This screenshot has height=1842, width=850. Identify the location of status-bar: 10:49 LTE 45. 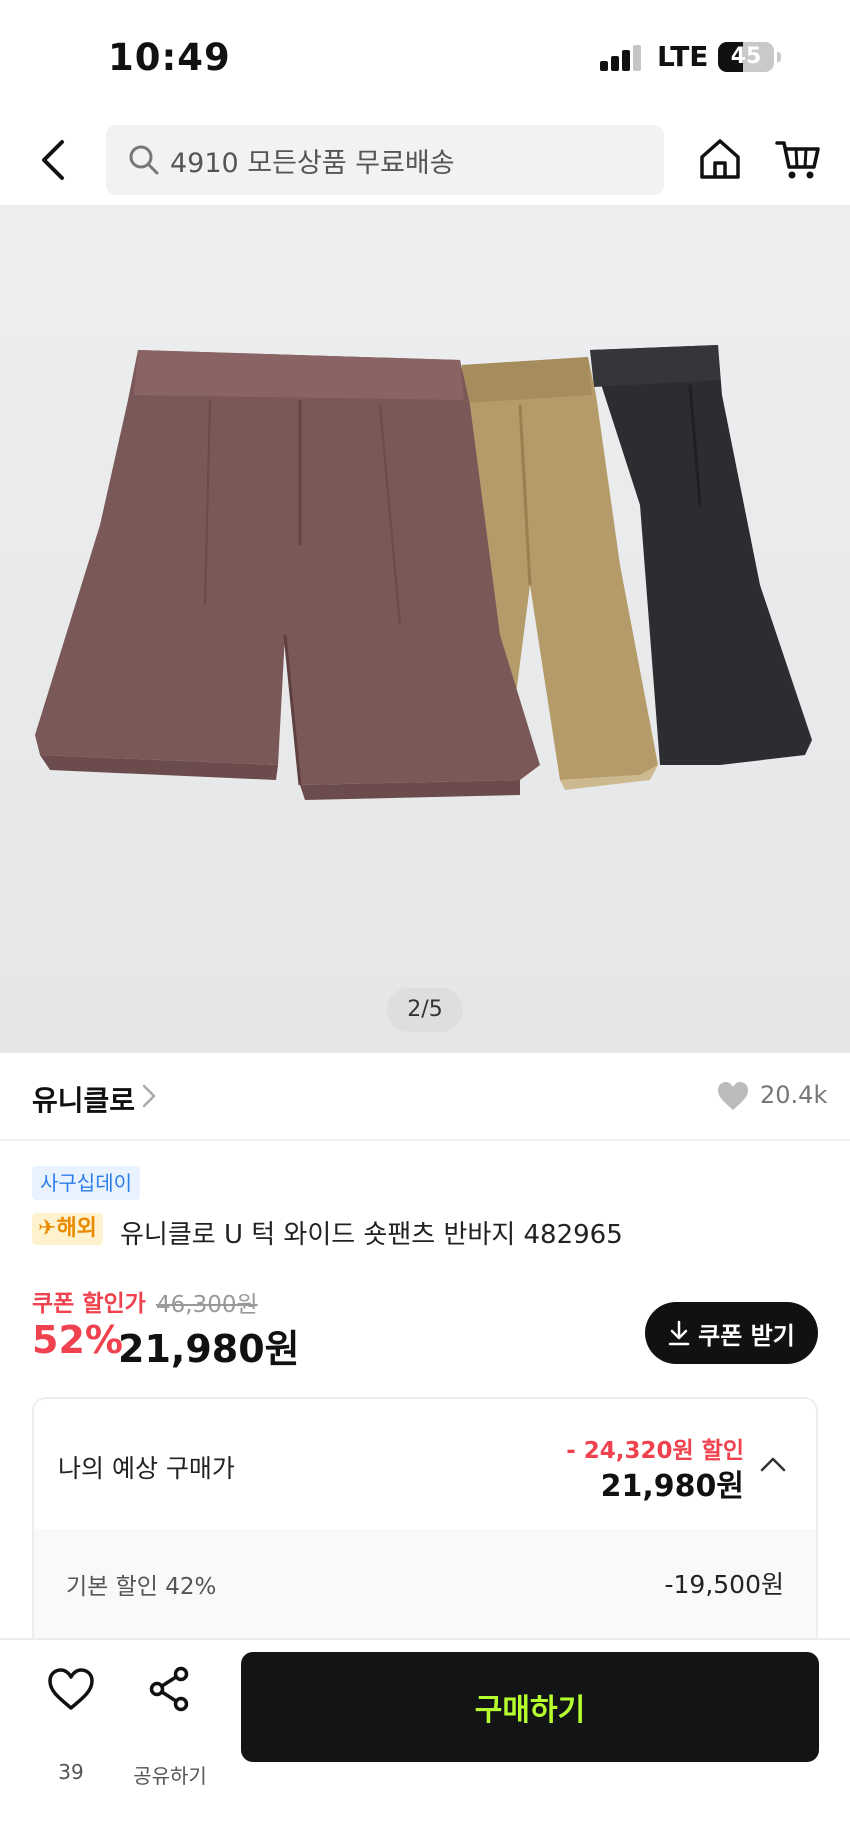
(425, 57).